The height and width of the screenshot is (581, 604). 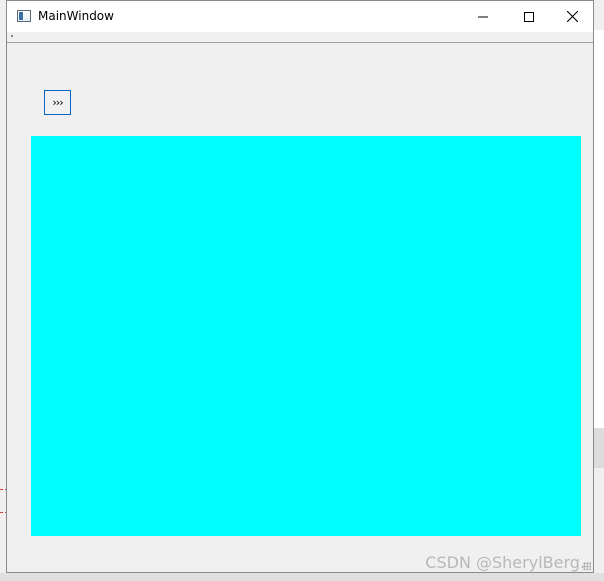 What do you see at coordinates (300, 16) in the screenshot?
I see `title-bar: MainWindow` at bounding box center [300, 16].